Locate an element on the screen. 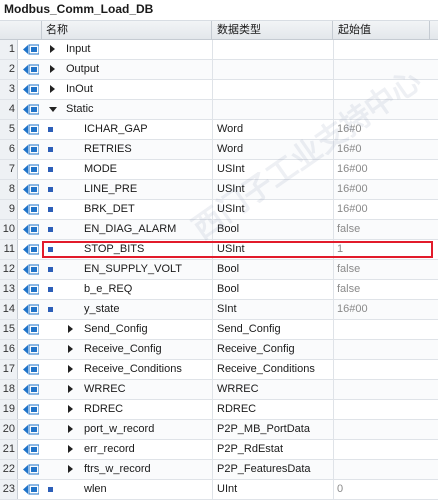  row-name: WRREC is located at coordinates (105, 389).